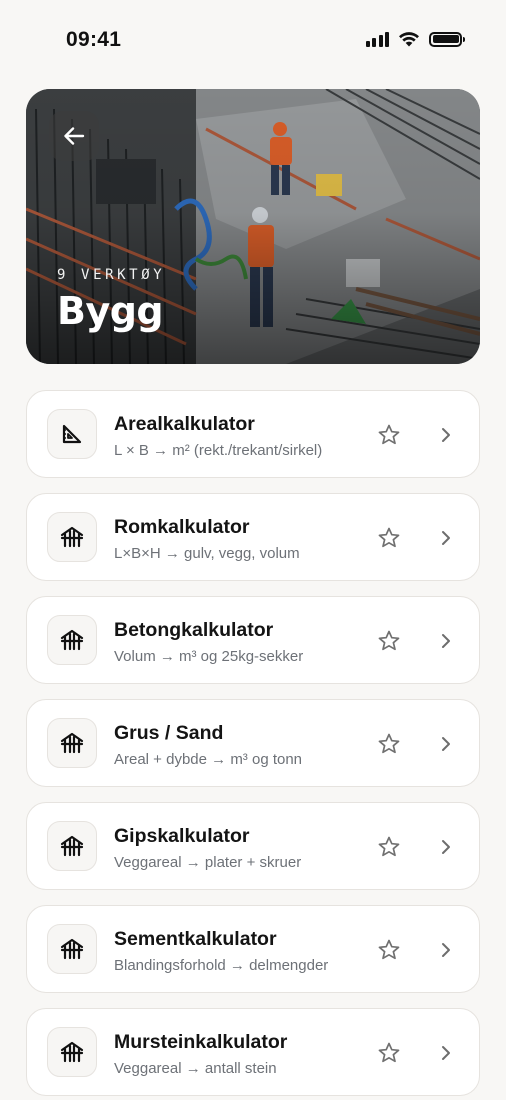  I want to click on page-title: Bygg, so click(110, 311).